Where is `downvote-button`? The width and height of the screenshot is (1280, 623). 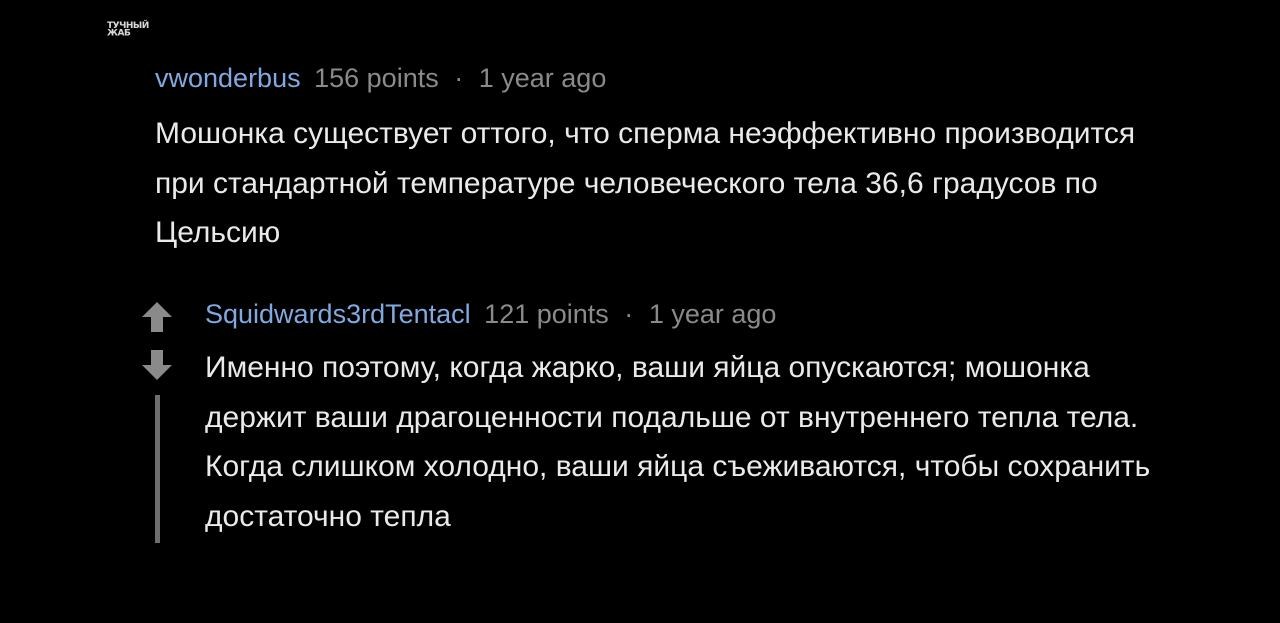
downvote-button is located at coordinates (157, 365).